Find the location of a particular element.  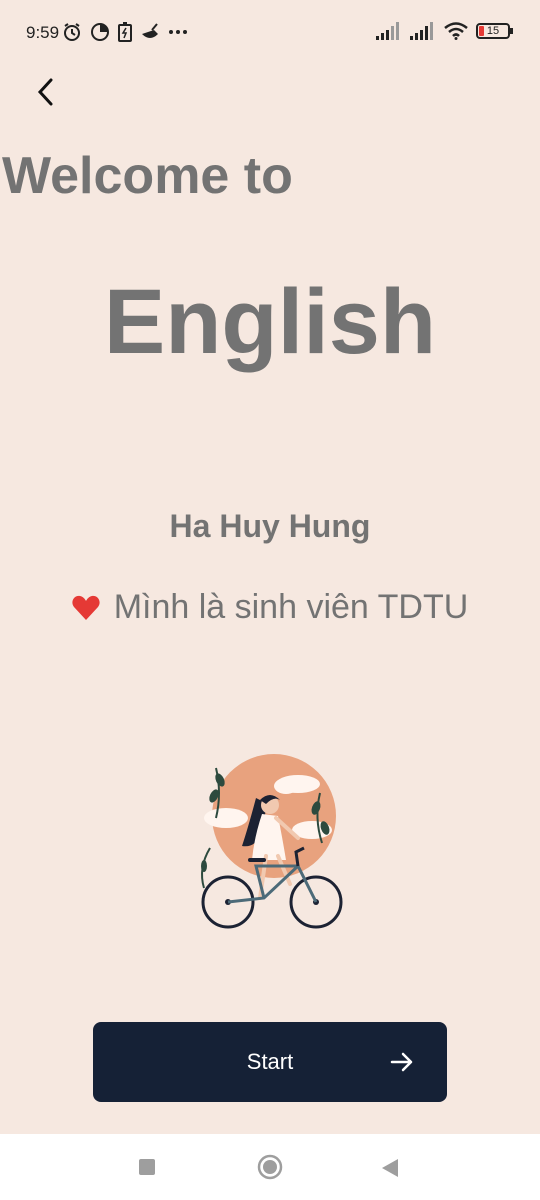

back-nav-button is located at coordinates (390, 1170).